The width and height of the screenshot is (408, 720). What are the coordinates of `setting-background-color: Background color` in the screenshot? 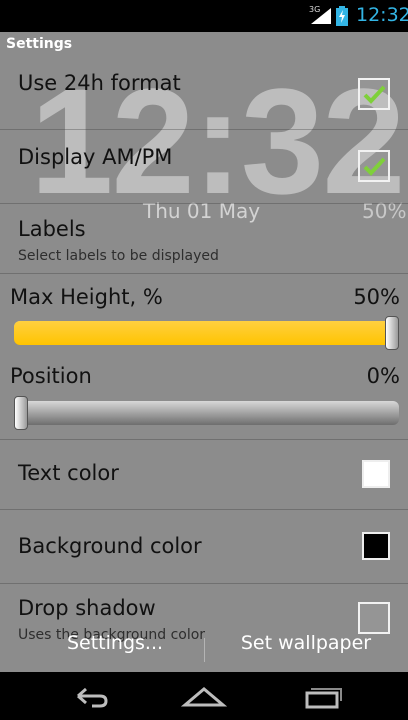 It's located at (204, 547).